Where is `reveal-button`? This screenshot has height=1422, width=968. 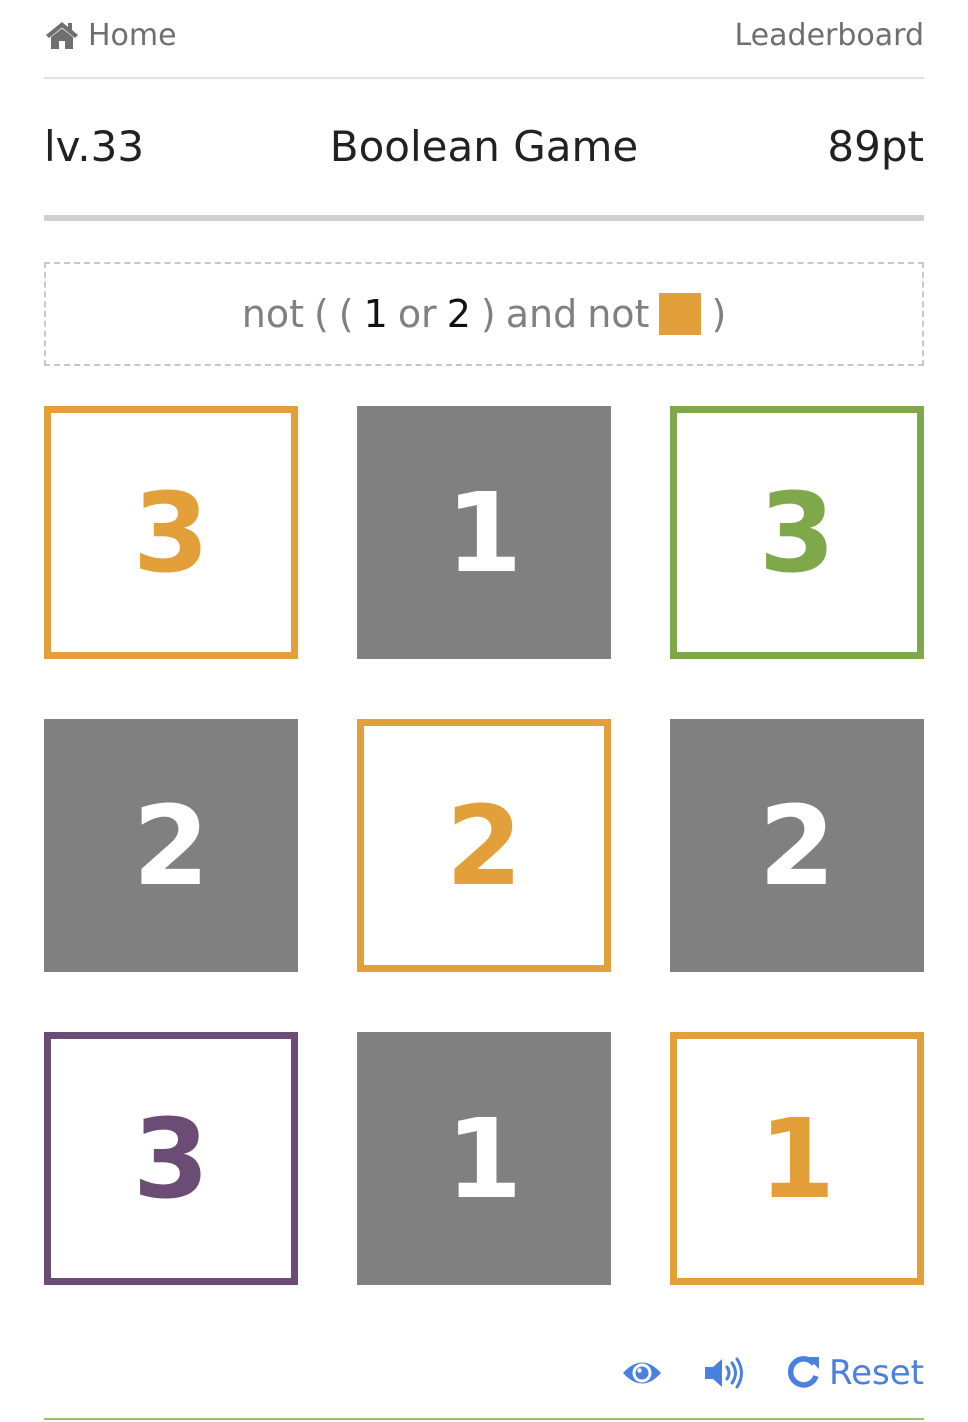 reveal-button is located at coordinates (642, 1373).